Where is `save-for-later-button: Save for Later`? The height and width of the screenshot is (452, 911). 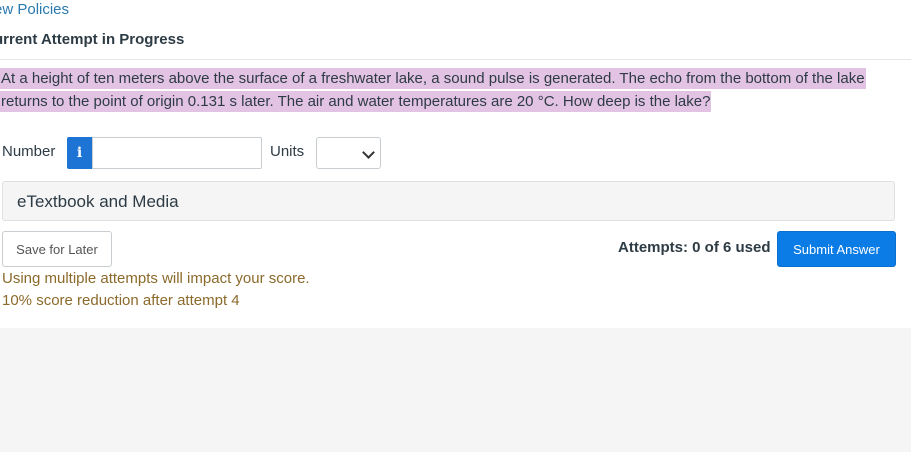 save-for-later-button: Save for Later is located at coordinates (57, 249).